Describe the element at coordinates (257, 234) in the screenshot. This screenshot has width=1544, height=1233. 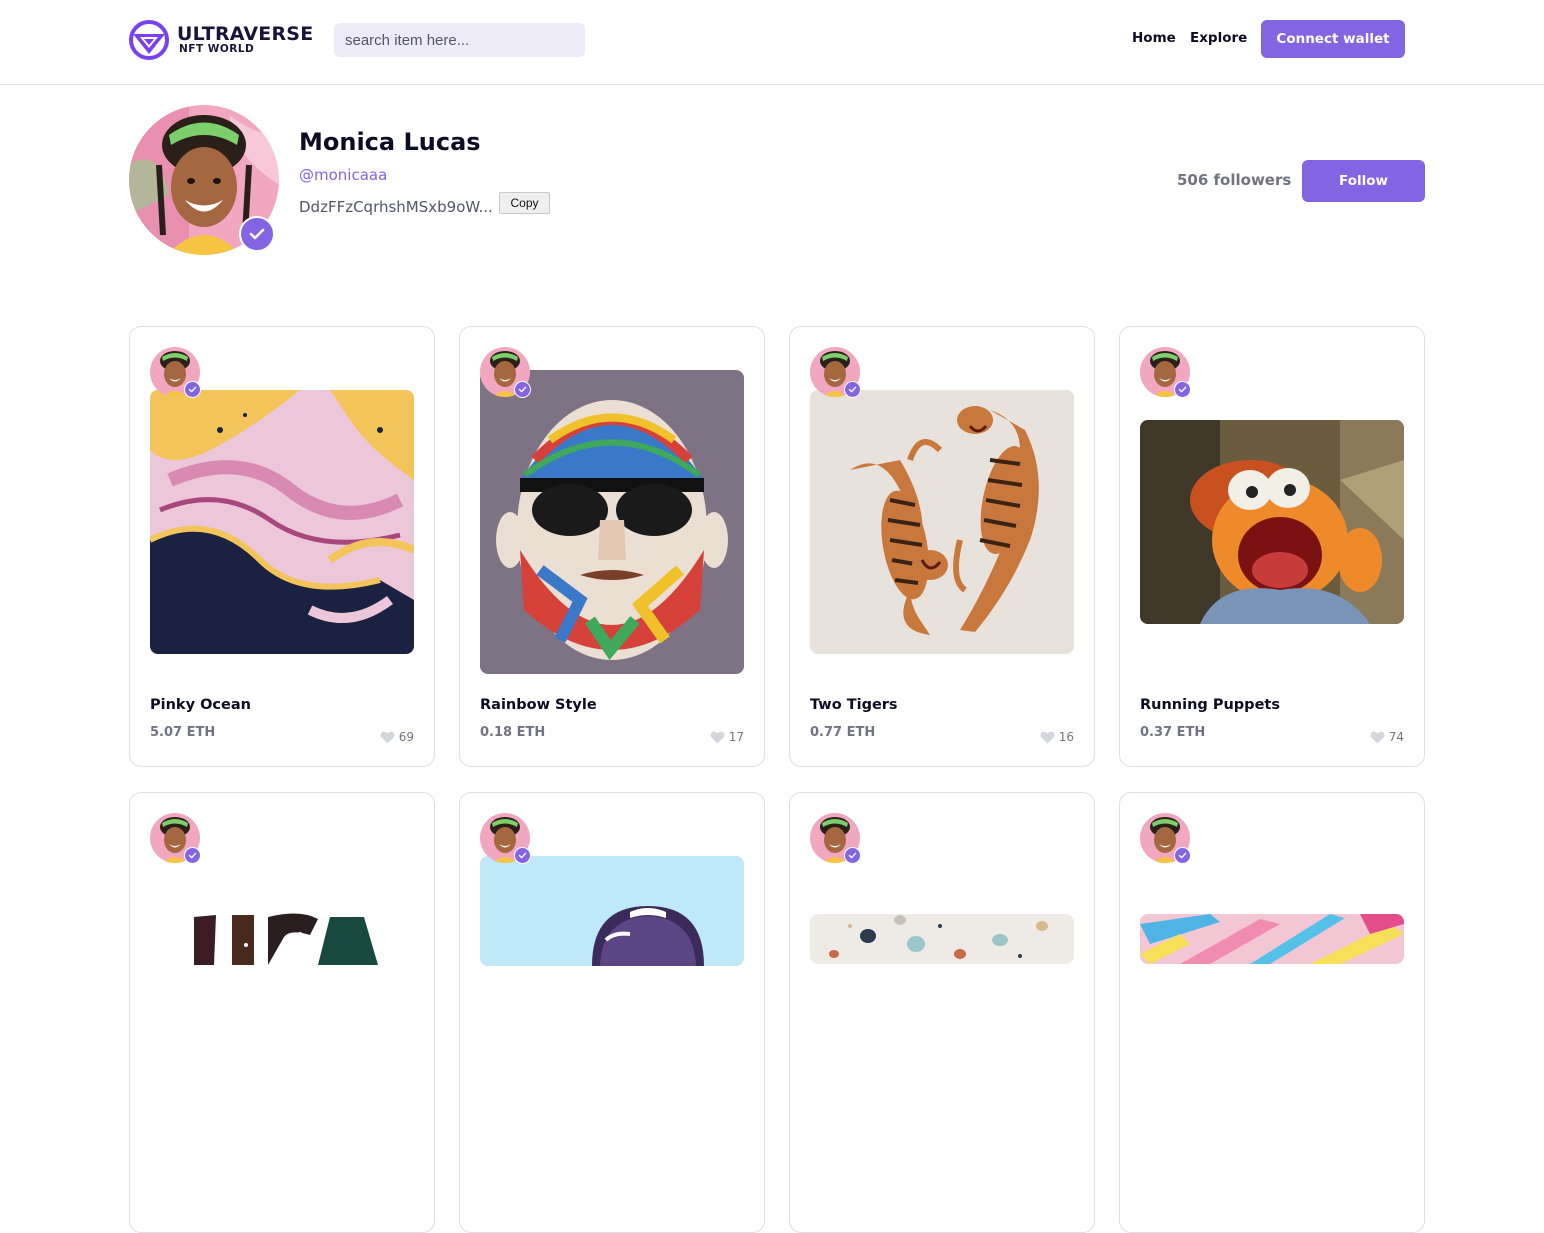
I see `verified-badge-icon` at that location.